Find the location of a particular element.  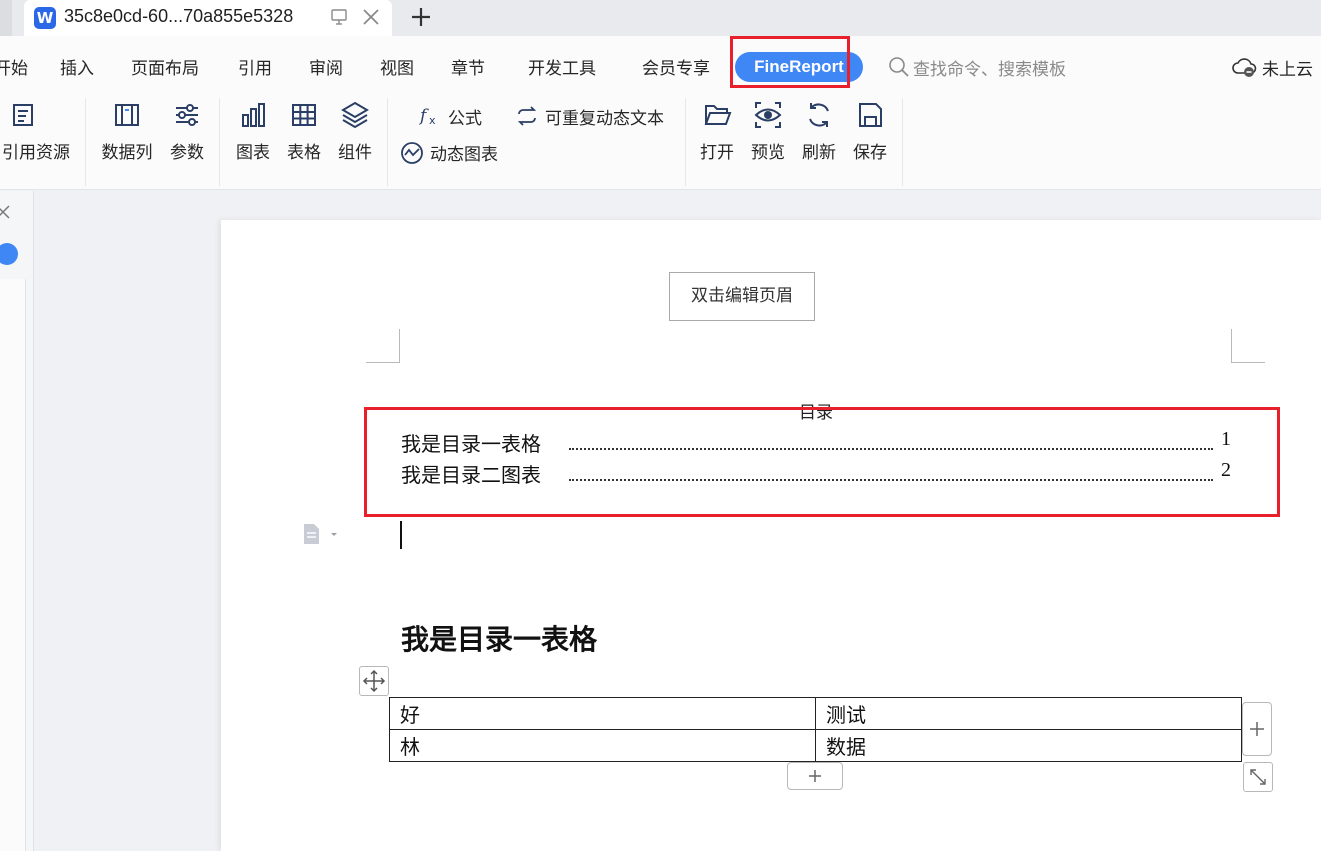

resource-label: 引用资源 is located at coordinates (36, 153).